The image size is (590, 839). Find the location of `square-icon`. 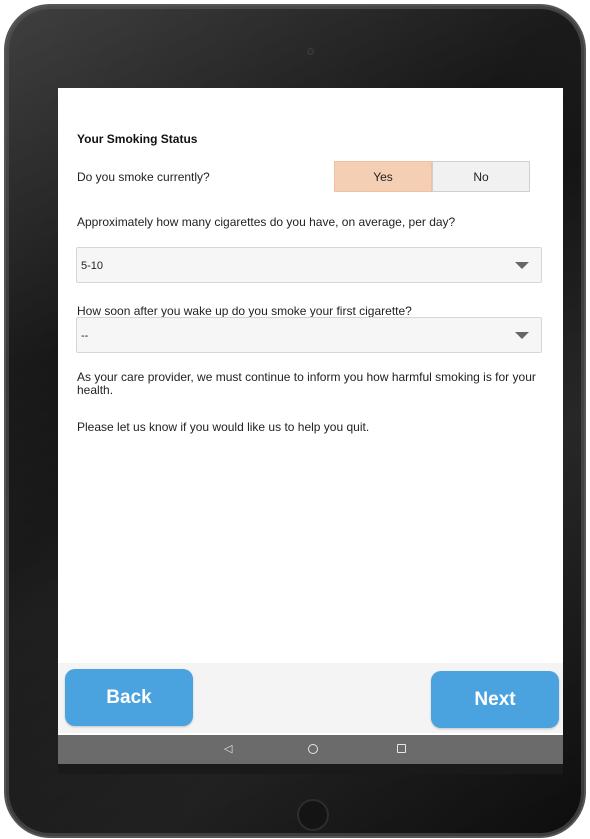

square-icon is located at coordinates (401, 748).